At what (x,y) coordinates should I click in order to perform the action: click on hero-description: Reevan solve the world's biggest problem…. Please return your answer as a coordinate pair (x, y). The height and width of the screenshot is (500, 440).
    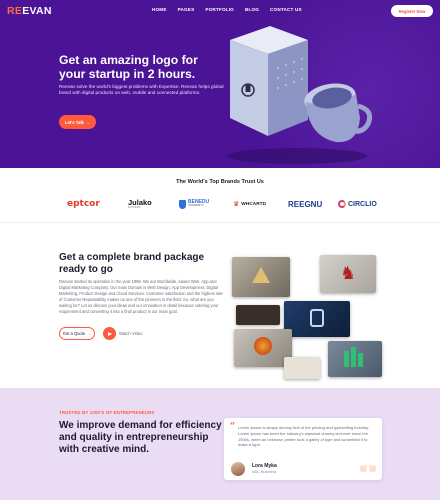
    Looking at the image, I should click on (141, 90).